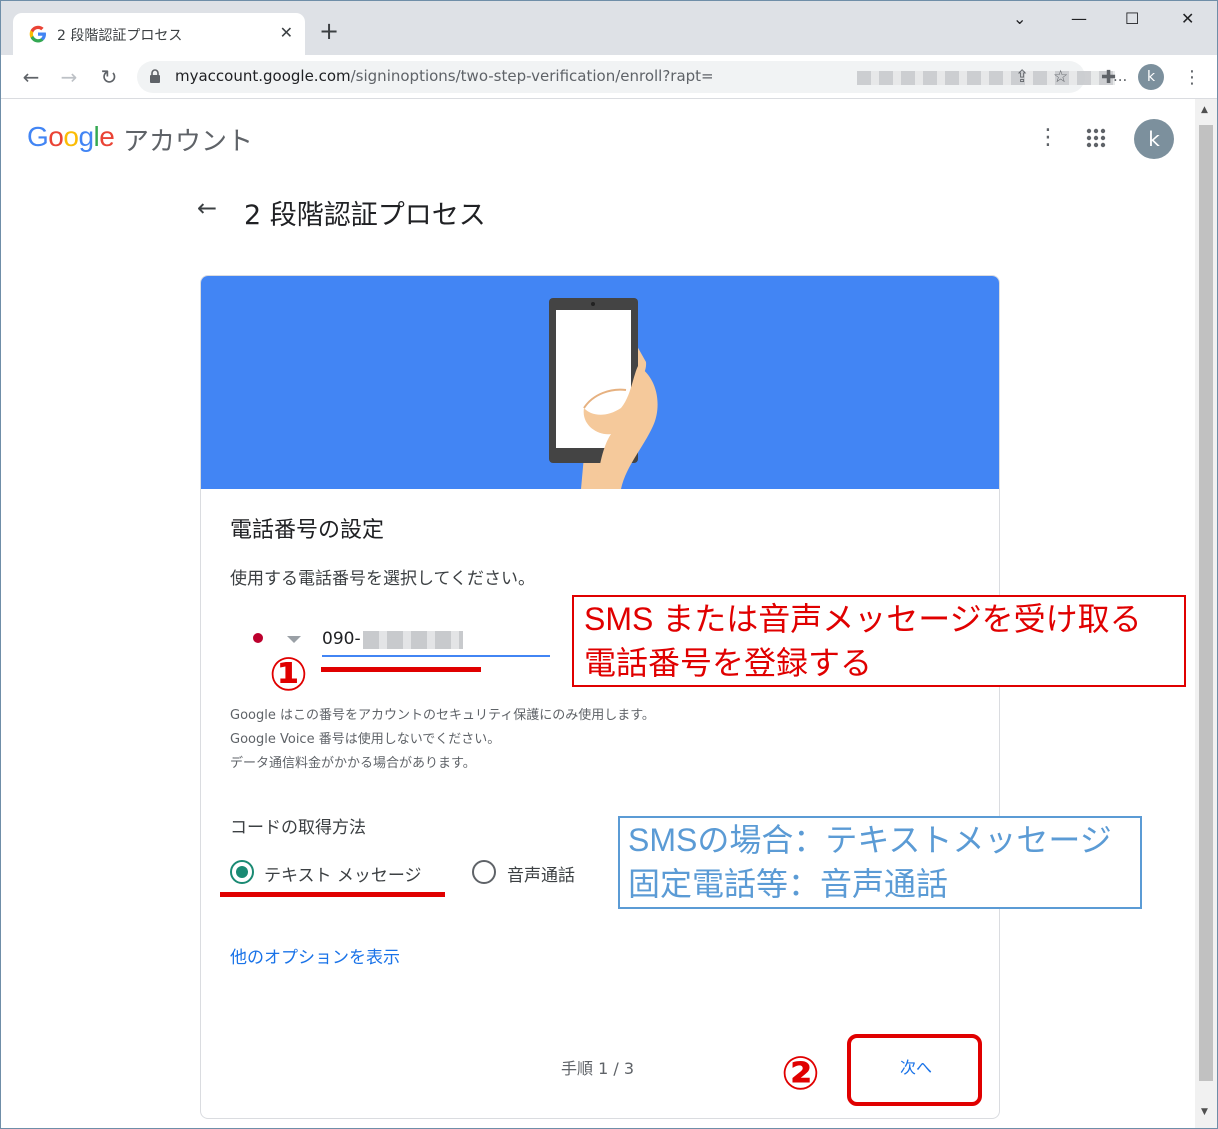  I want to click on phone-number-prefix: 090-, so click(341, 639).